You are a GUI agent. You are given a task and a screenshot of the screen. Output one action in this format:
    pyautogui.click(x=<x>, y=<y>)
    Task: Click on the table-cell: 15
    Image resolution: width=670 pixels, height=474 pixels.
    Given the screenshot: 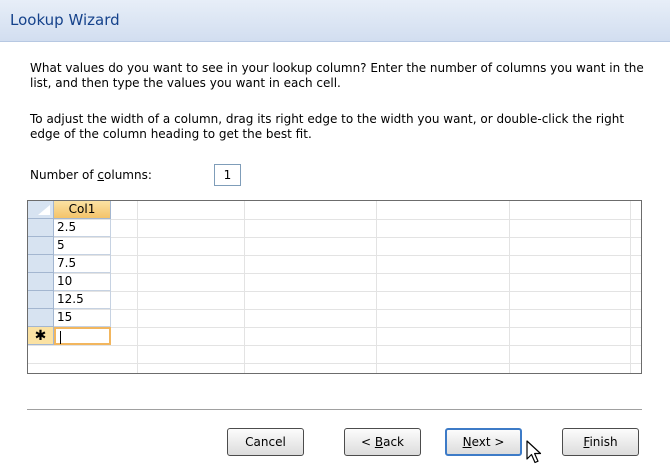 What is the action you would take?
    pyautogui.click(x=82, y=318)
    